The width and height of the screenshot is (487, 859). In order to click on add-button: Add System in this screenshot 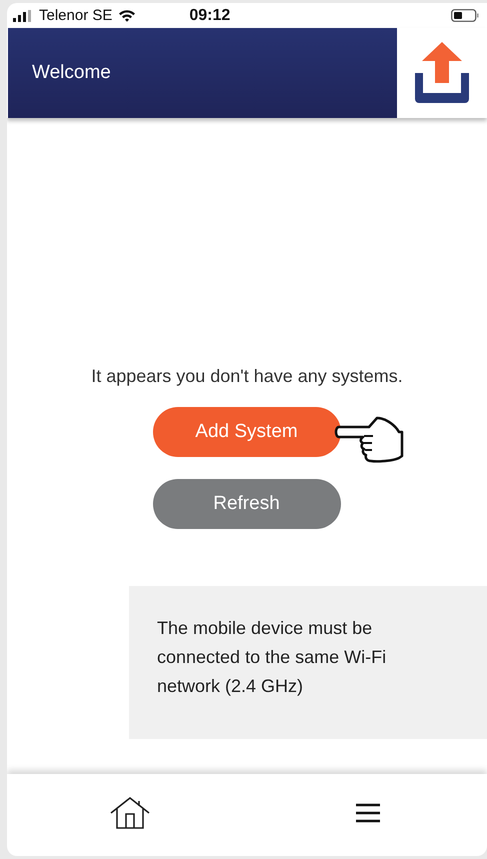, I will do `click(246, 432)`.